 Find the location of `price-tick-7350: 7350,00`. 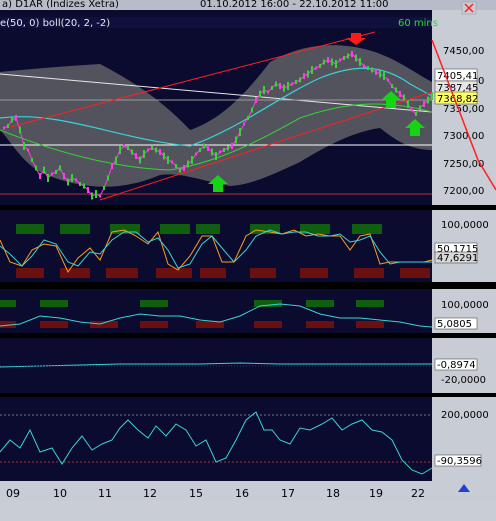

price-tick-7350: 7350,00 is located at coordinates (463, 109).